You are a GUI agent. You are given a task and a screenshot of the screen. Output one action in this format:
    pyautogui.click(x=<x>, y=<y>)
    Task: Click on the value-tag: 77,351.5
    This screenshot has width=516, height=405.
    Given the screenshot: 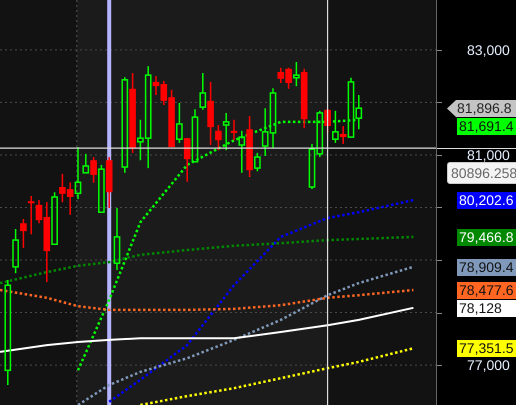 What is the action you would take?
    pyautogui.click(x=486, y=348)
    